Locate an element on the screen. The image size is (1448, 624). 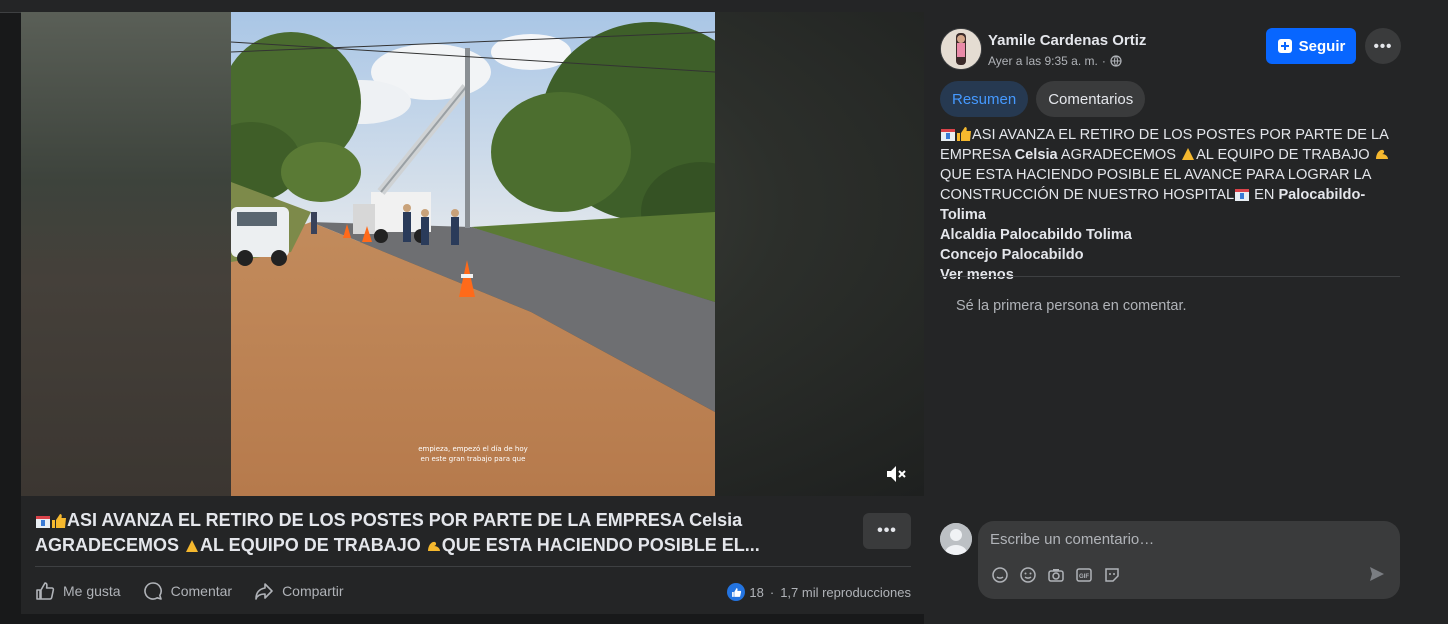
comment-button: Comentar is located at coordinates (187, 591).